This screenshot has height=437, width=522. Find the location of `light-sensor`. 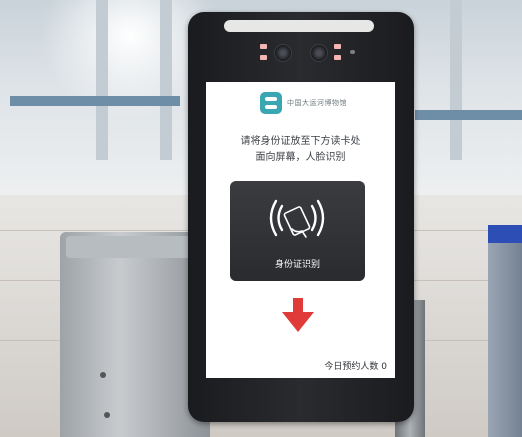

light-sensor is located at coordinates (352, 52).